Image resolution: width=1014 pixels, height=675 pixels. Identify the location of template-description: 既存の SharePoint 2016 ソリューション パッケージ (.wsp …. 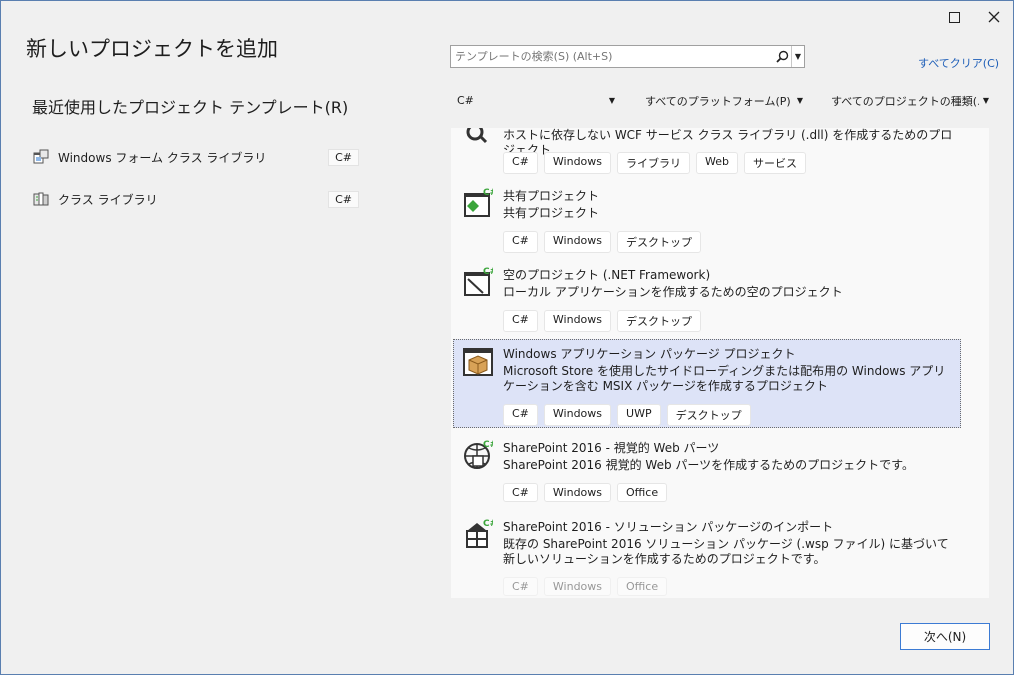
(726, 551).